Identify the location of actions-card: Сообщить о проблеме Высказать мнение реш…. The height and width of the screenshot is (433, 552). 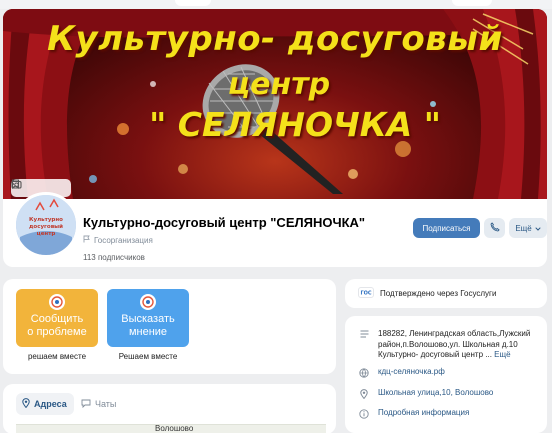
(169, 326).